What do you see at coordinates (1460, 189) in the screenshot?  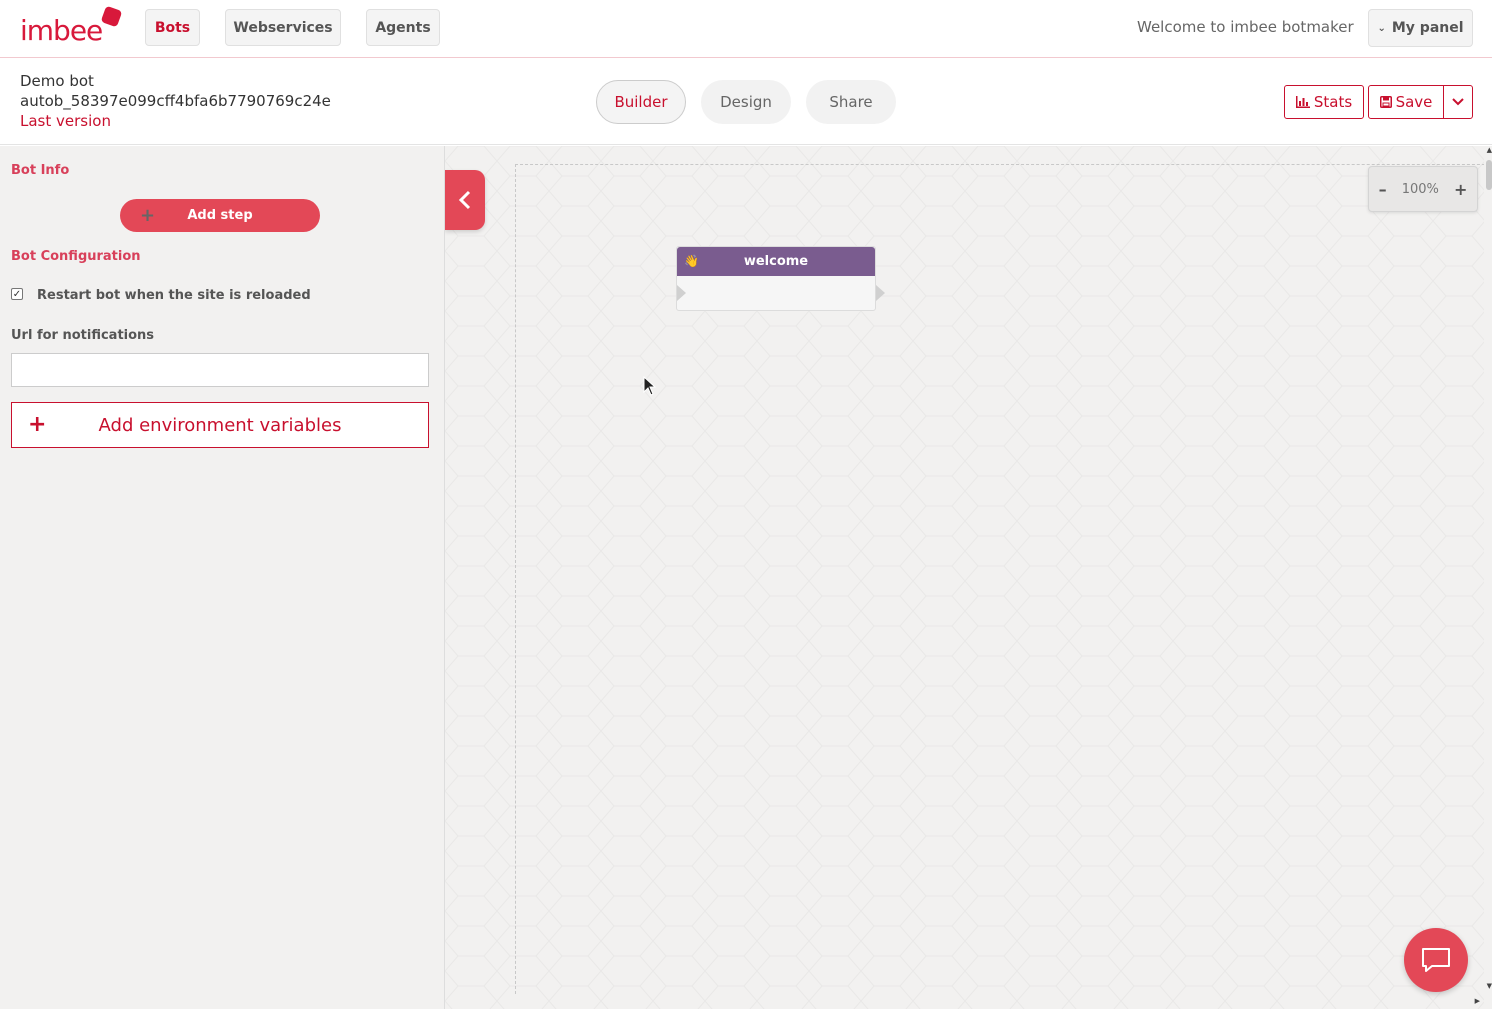 I see `zoom-in-button: +` at bounding box center [1460, 189].